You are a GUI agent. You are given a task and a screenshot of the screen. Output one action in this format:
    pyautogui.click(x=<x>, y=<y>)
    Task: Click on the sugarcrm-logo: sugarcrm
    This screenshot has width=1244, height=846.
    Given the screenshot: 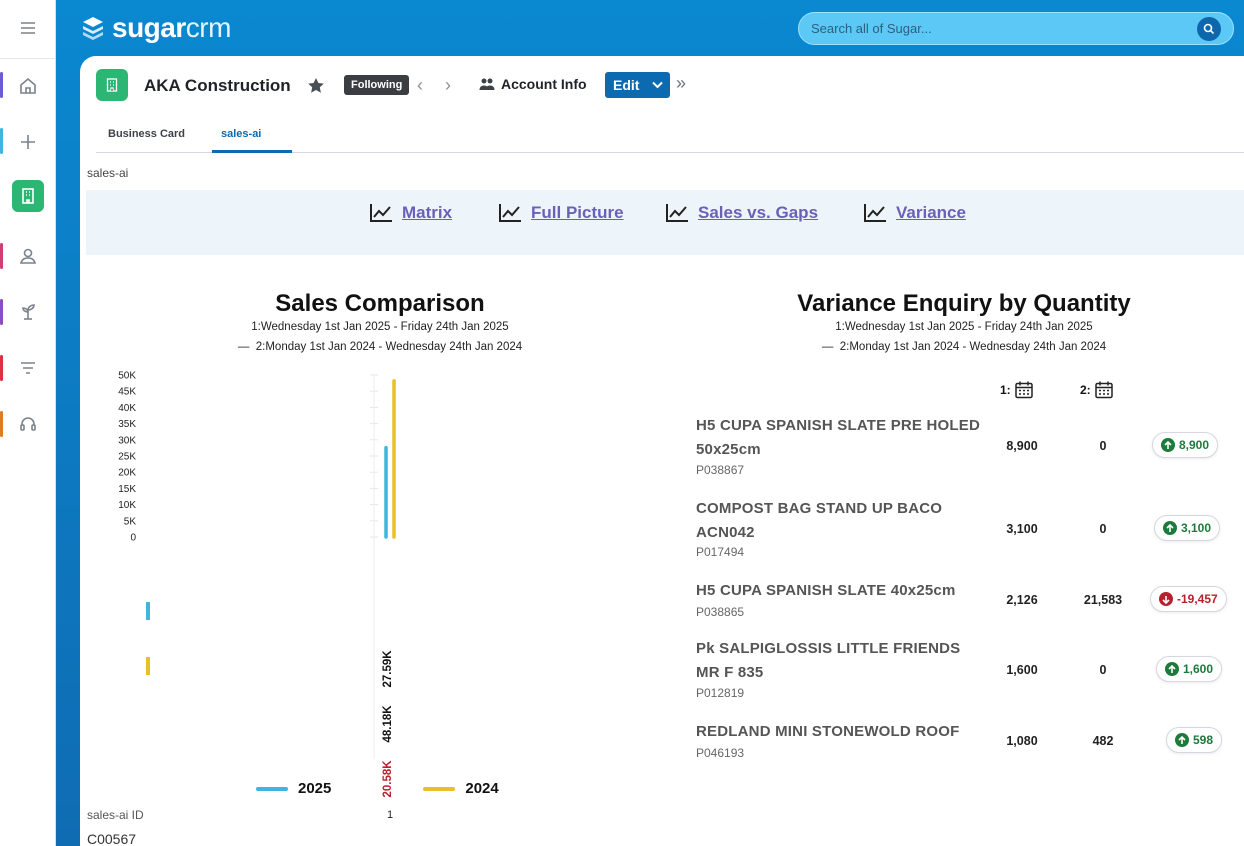 What is the action you would take?
    pyautogui.click(x=155, y=28)
    